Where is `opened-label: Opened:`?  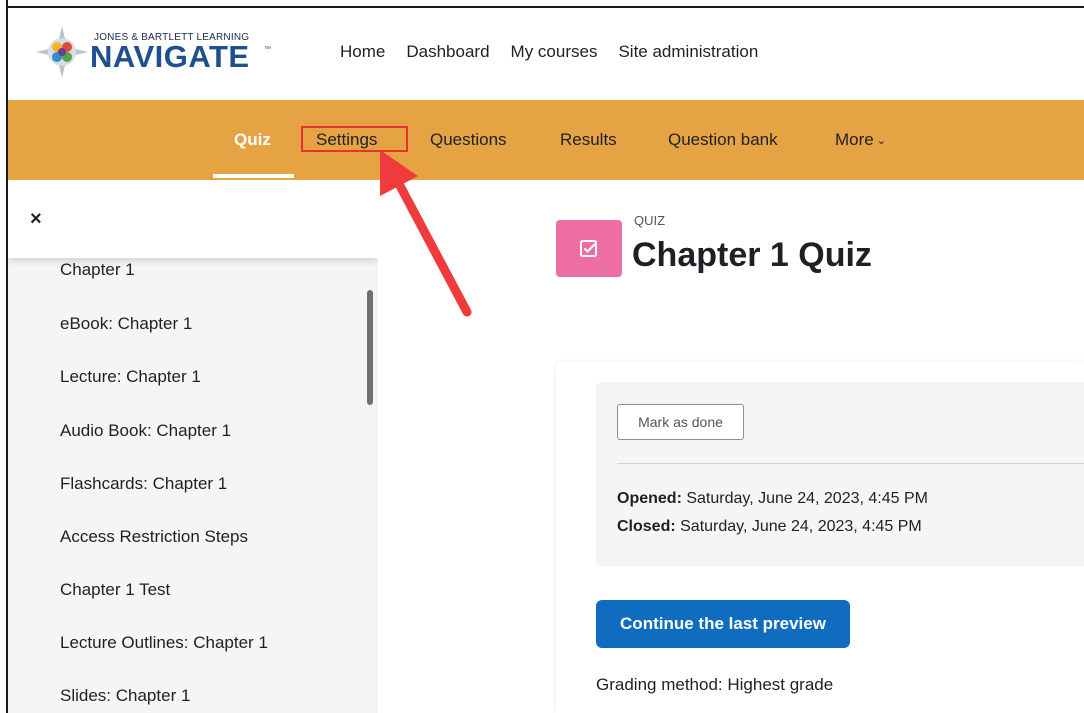 opened-label: Opened: is located at coordinates (649, 498).